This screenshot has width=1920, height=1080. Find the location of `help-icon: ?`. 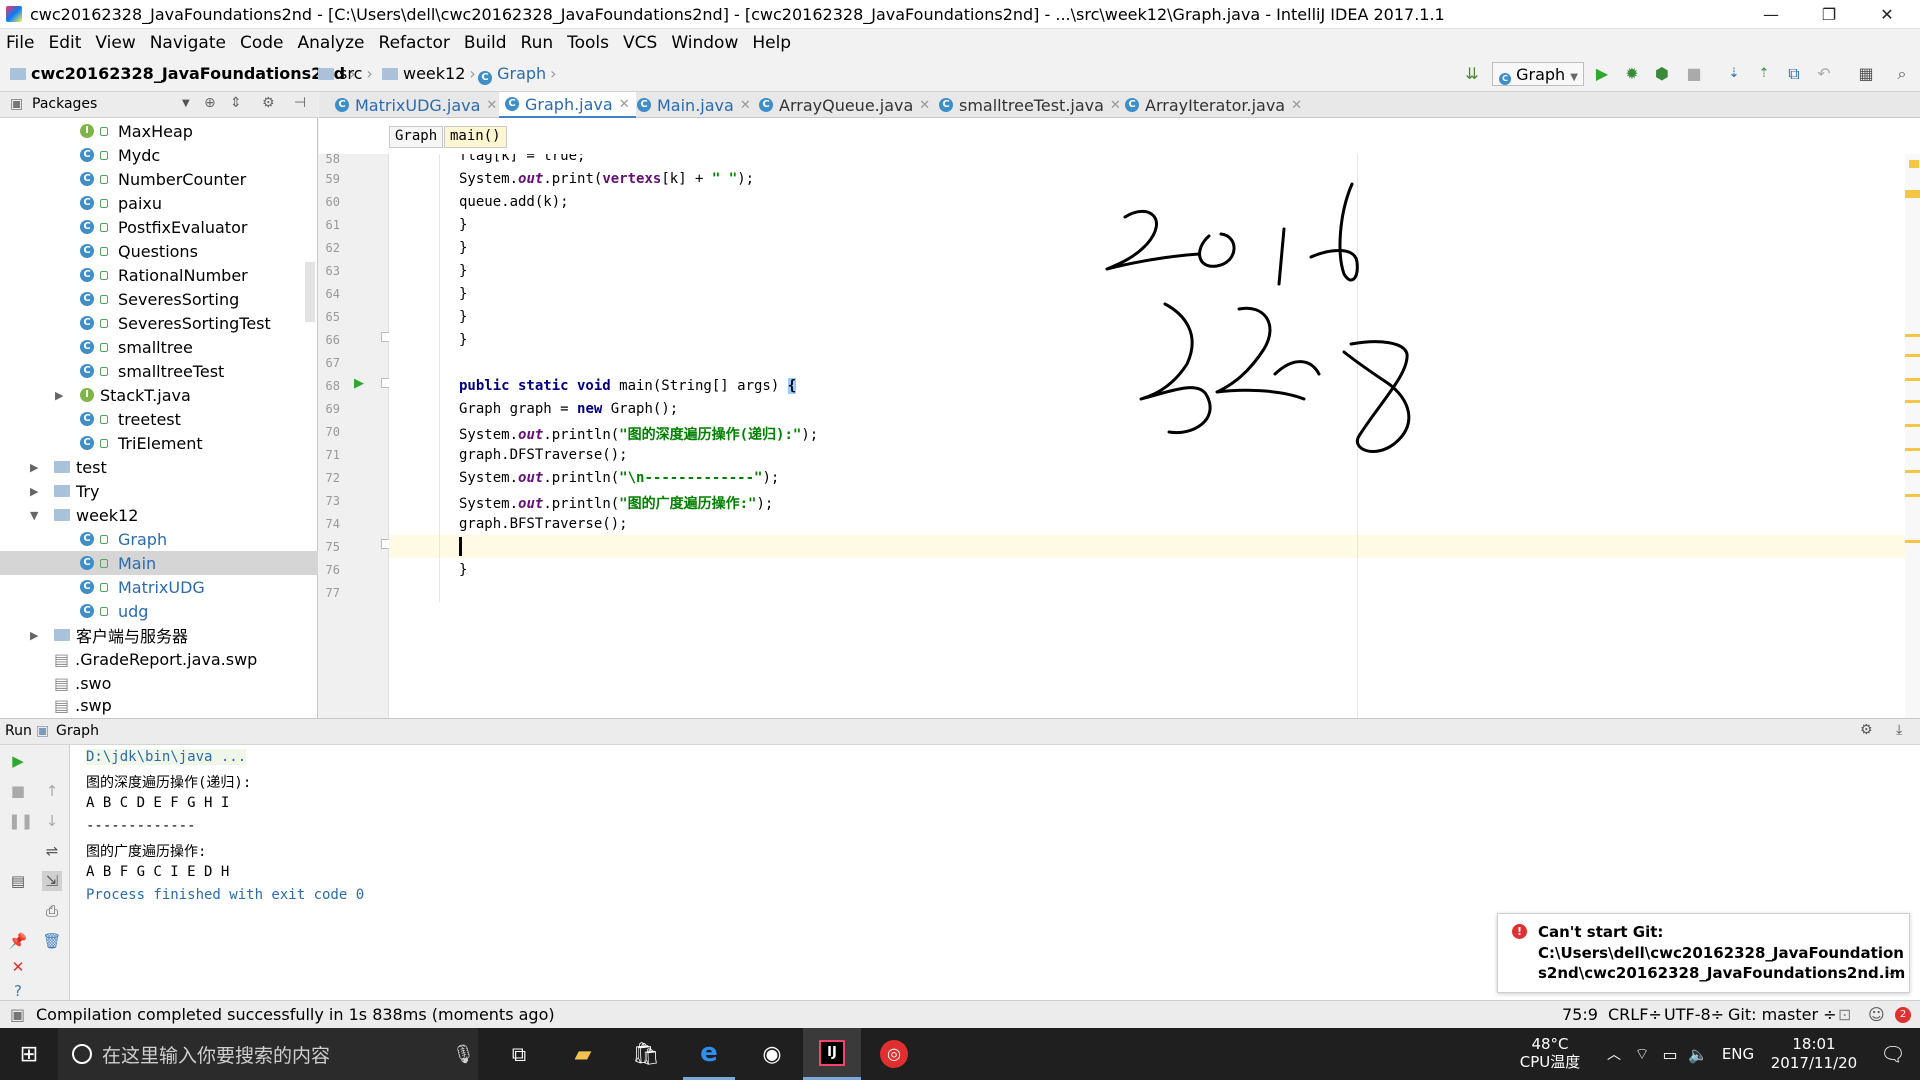

help-icon: ? is located at coordinates (18, 991).